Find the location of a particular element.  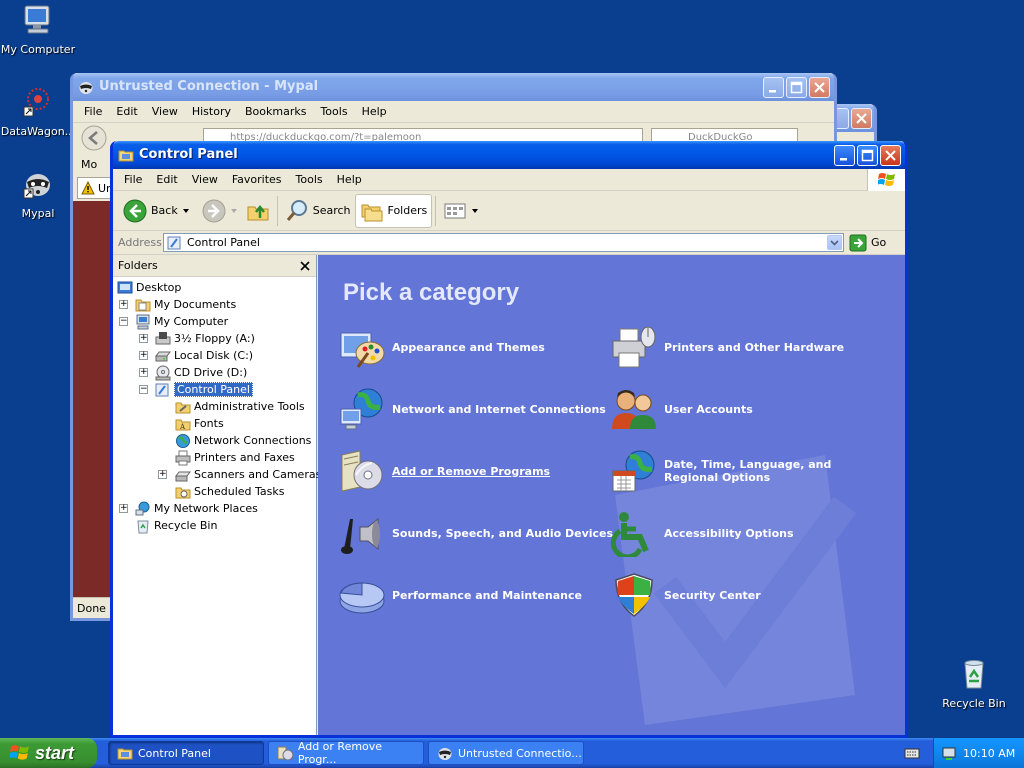

tree-item-fonts: A Fonts is located at coordinates (199, 423).